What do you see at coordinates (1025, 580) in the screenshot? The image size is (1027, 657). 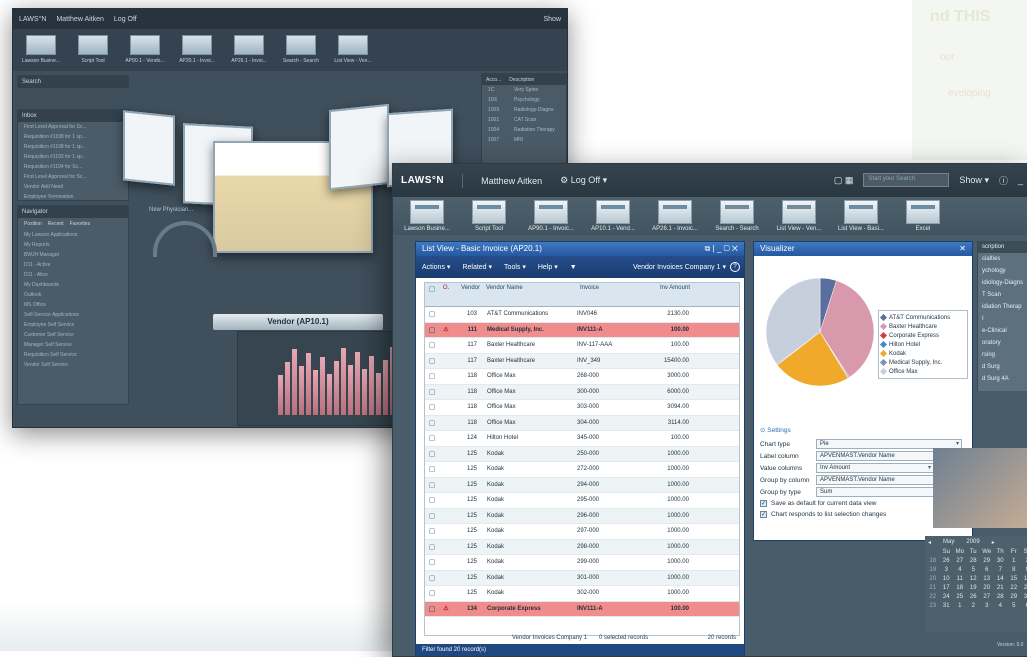 I see `calendar-day: 16` at bounding box center [1025, 580].